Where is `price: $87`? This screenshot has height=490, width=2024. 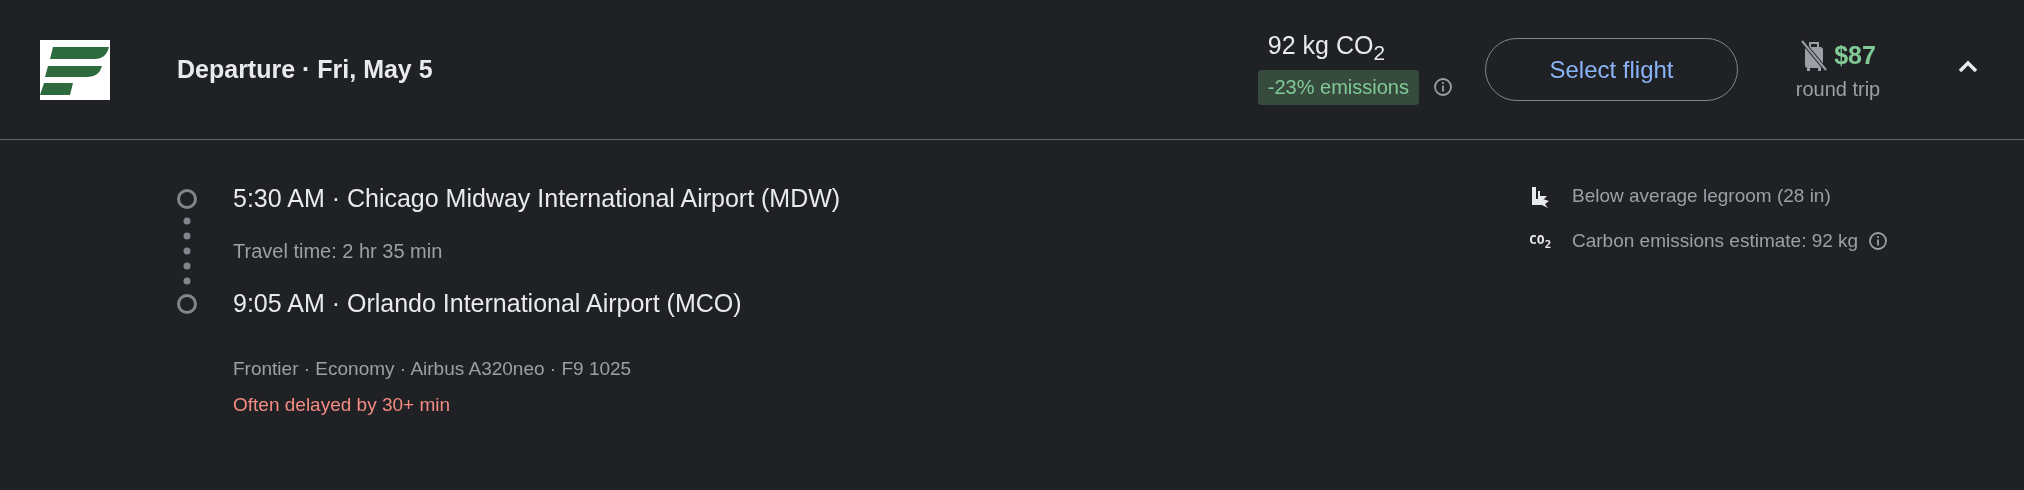 price: $87 is located at coordinates (1855, 55).